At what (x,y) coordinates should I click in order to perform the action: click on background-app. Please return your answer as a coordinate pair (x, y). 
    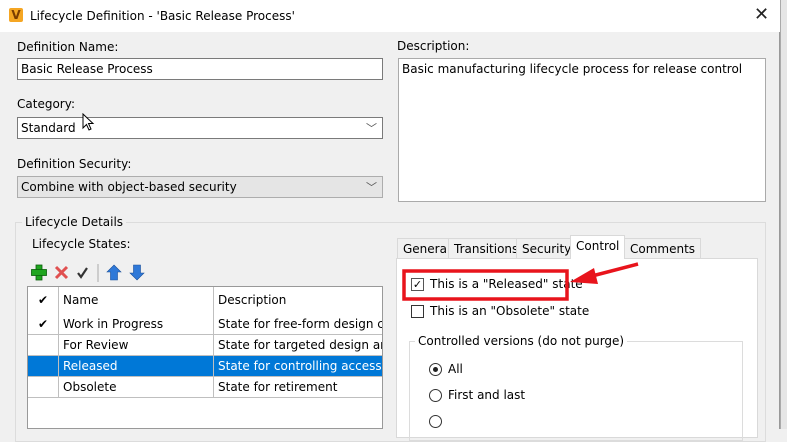
    Looking at the image, I should click on (783, 214).